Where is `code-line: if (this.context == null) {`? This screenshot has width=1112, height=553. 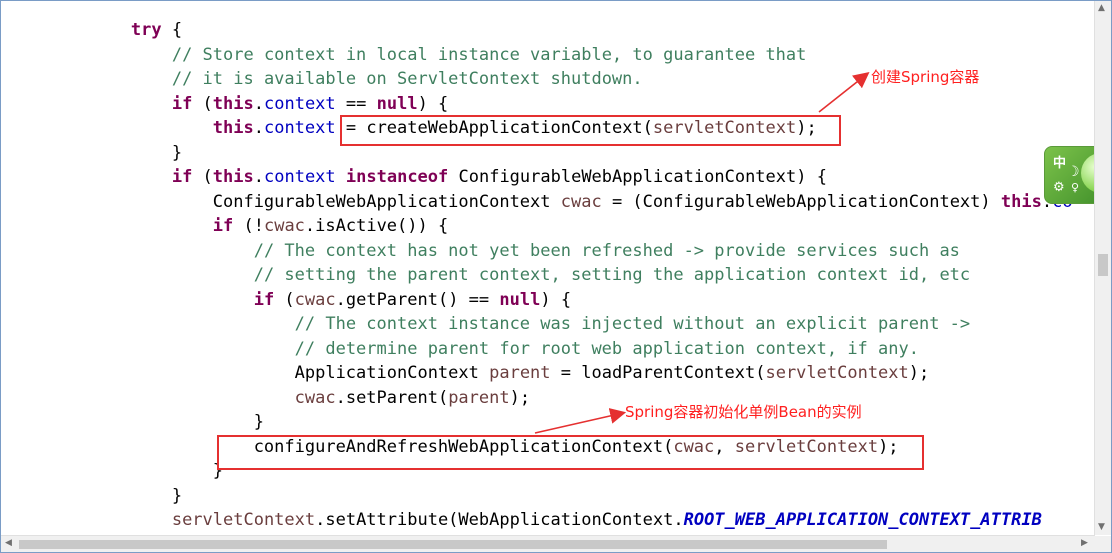 code-line: if (this.context == null) { is located at coordinates (248, 104).